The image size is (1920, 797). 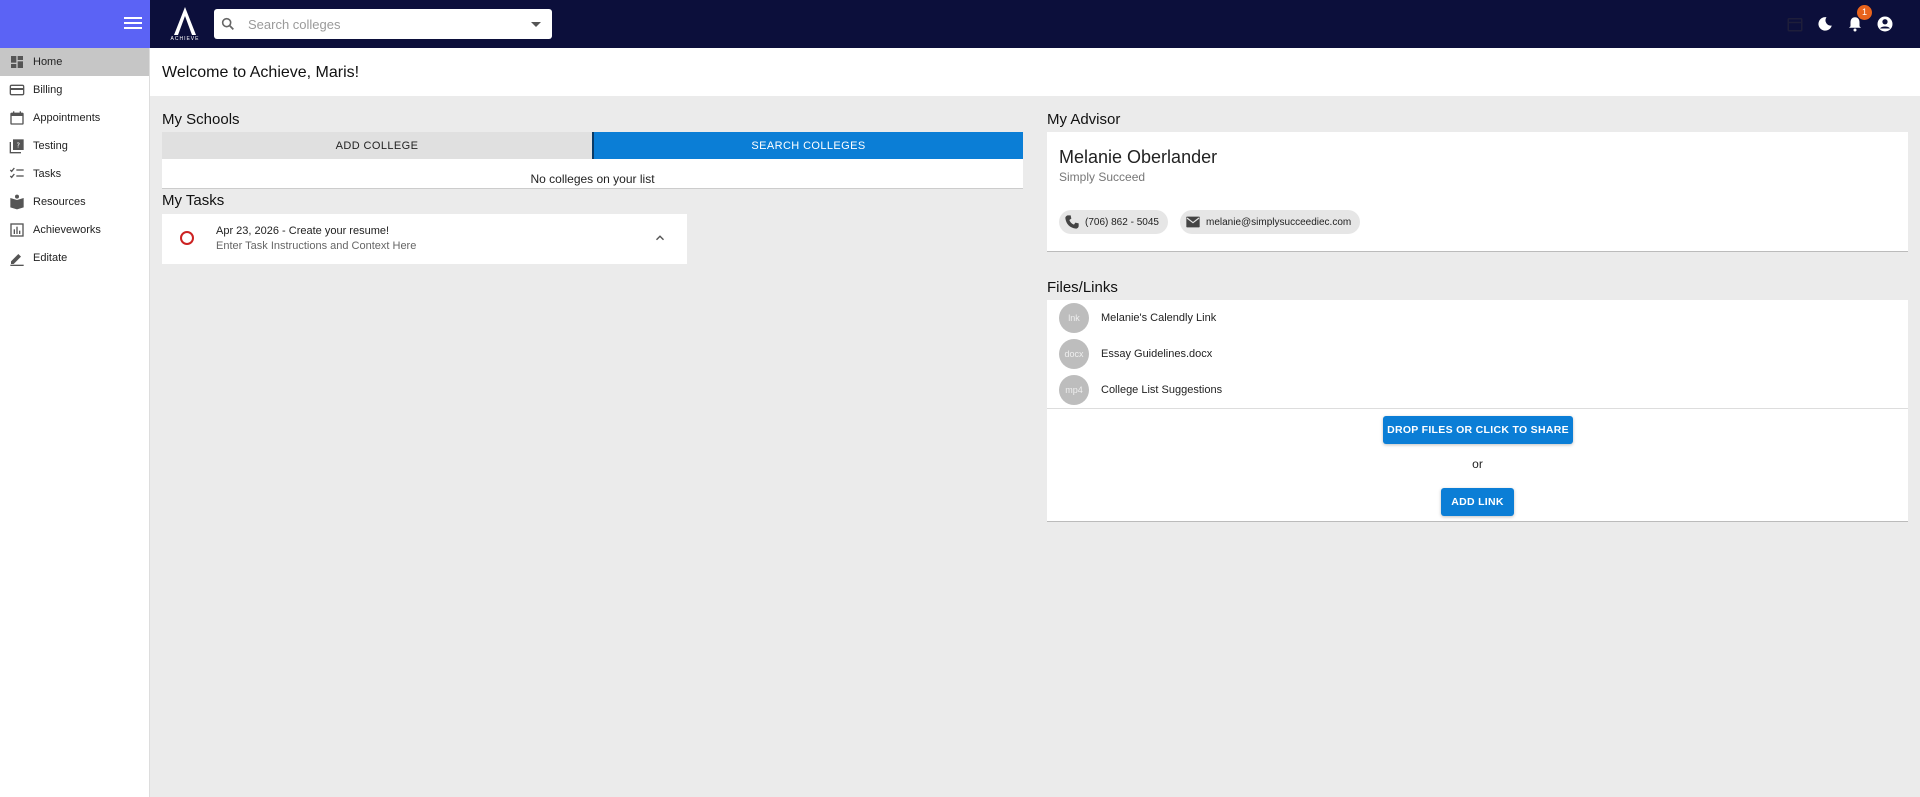 What do you see at coordinates (48, 62) in the screenshot?
I see `sidebar-item-label: Home` at bounding box center [48, 62].